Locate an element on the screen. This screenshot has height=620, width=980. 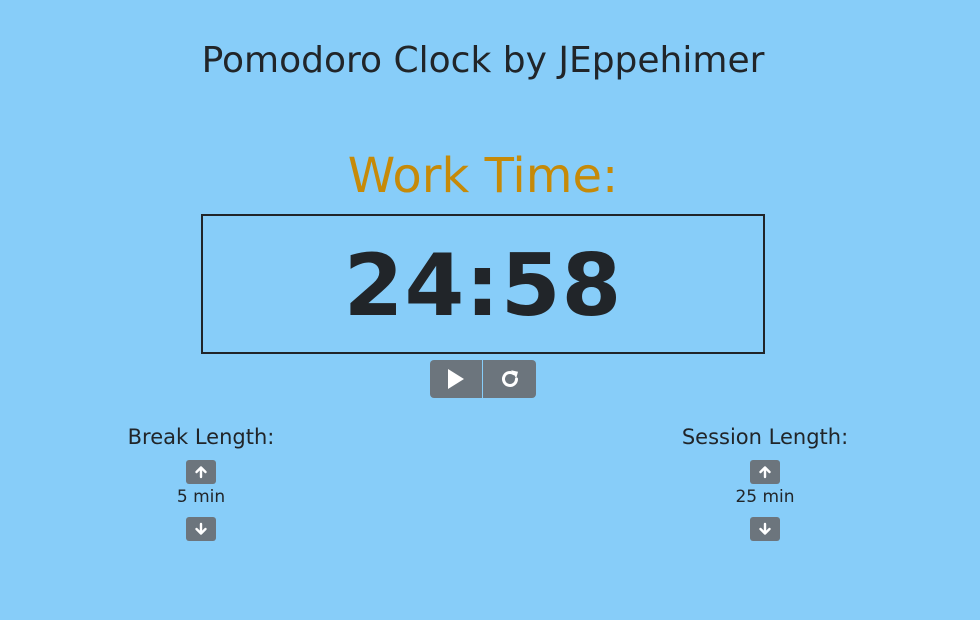
play-icon is located at coordinates (456, 379).